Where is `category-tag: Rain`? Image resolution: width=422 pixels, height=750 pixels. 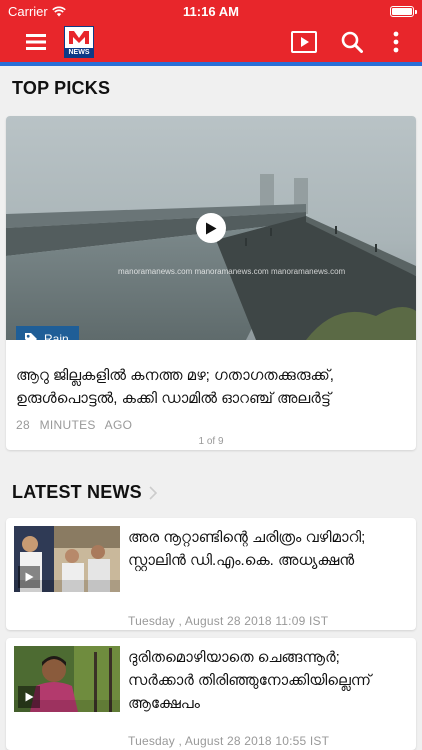 category-tag: Rain is located at coordinates (47, 333).